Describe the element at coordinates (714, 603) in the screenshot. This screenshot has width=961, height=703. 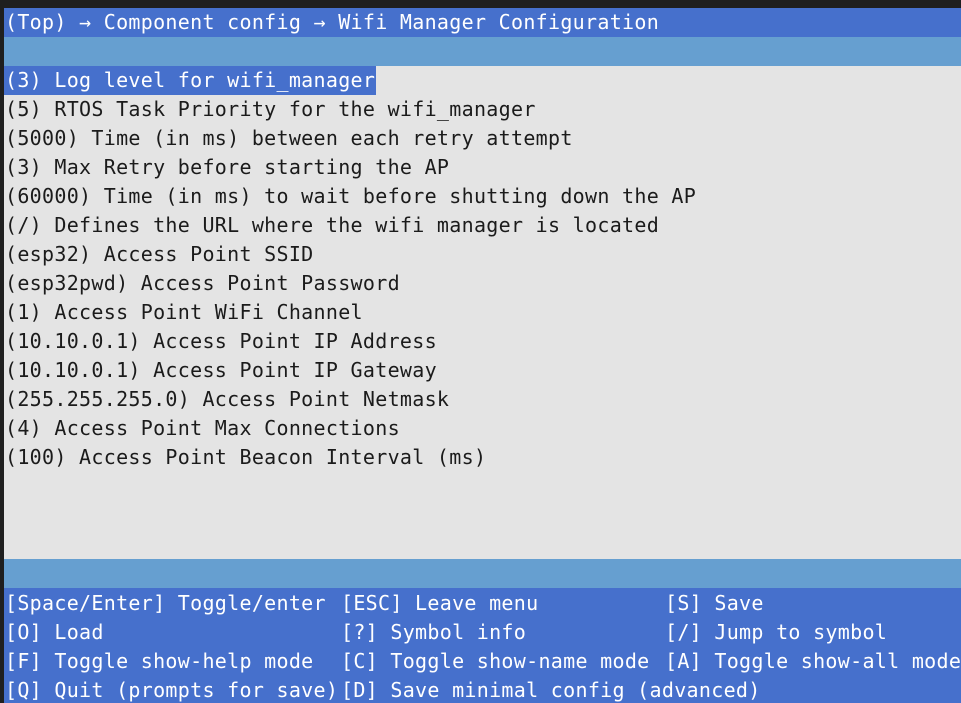
I see `help-save: [S] Save` at that location.